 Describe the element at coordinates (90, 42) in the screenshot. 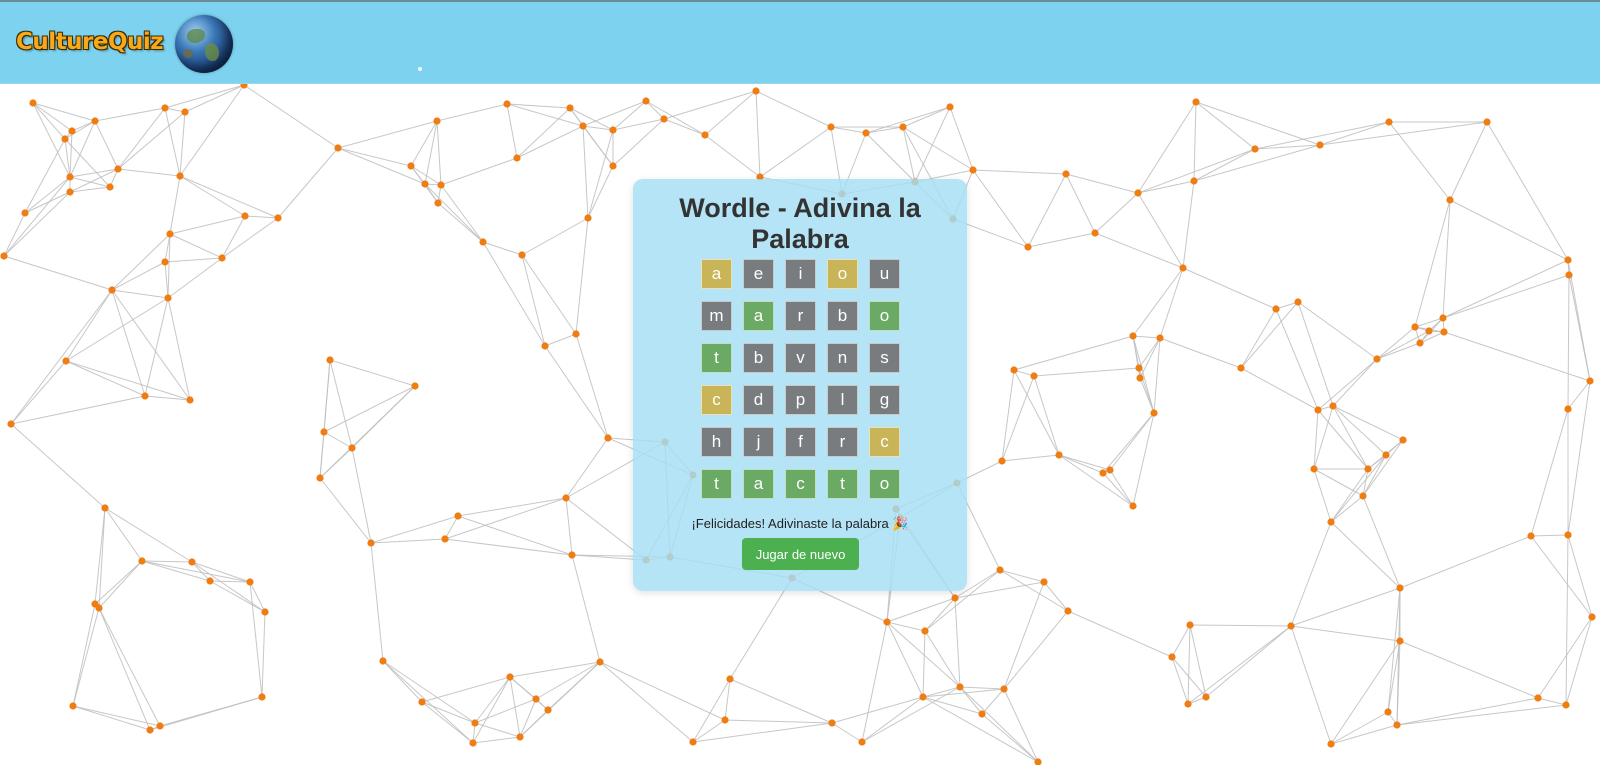

I see `site-logo: CultureQuiz` at that location.